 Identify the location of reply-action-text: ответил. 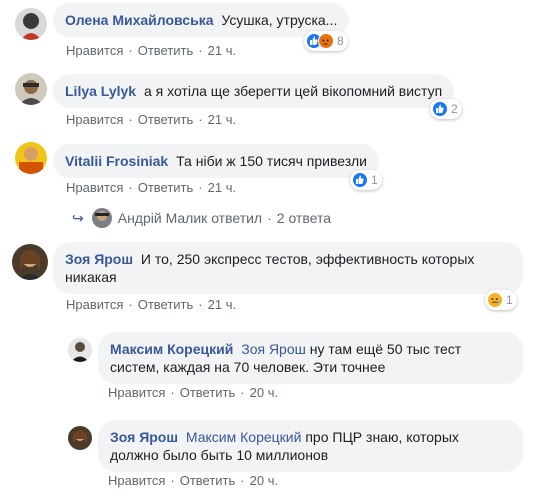
(237, 218).